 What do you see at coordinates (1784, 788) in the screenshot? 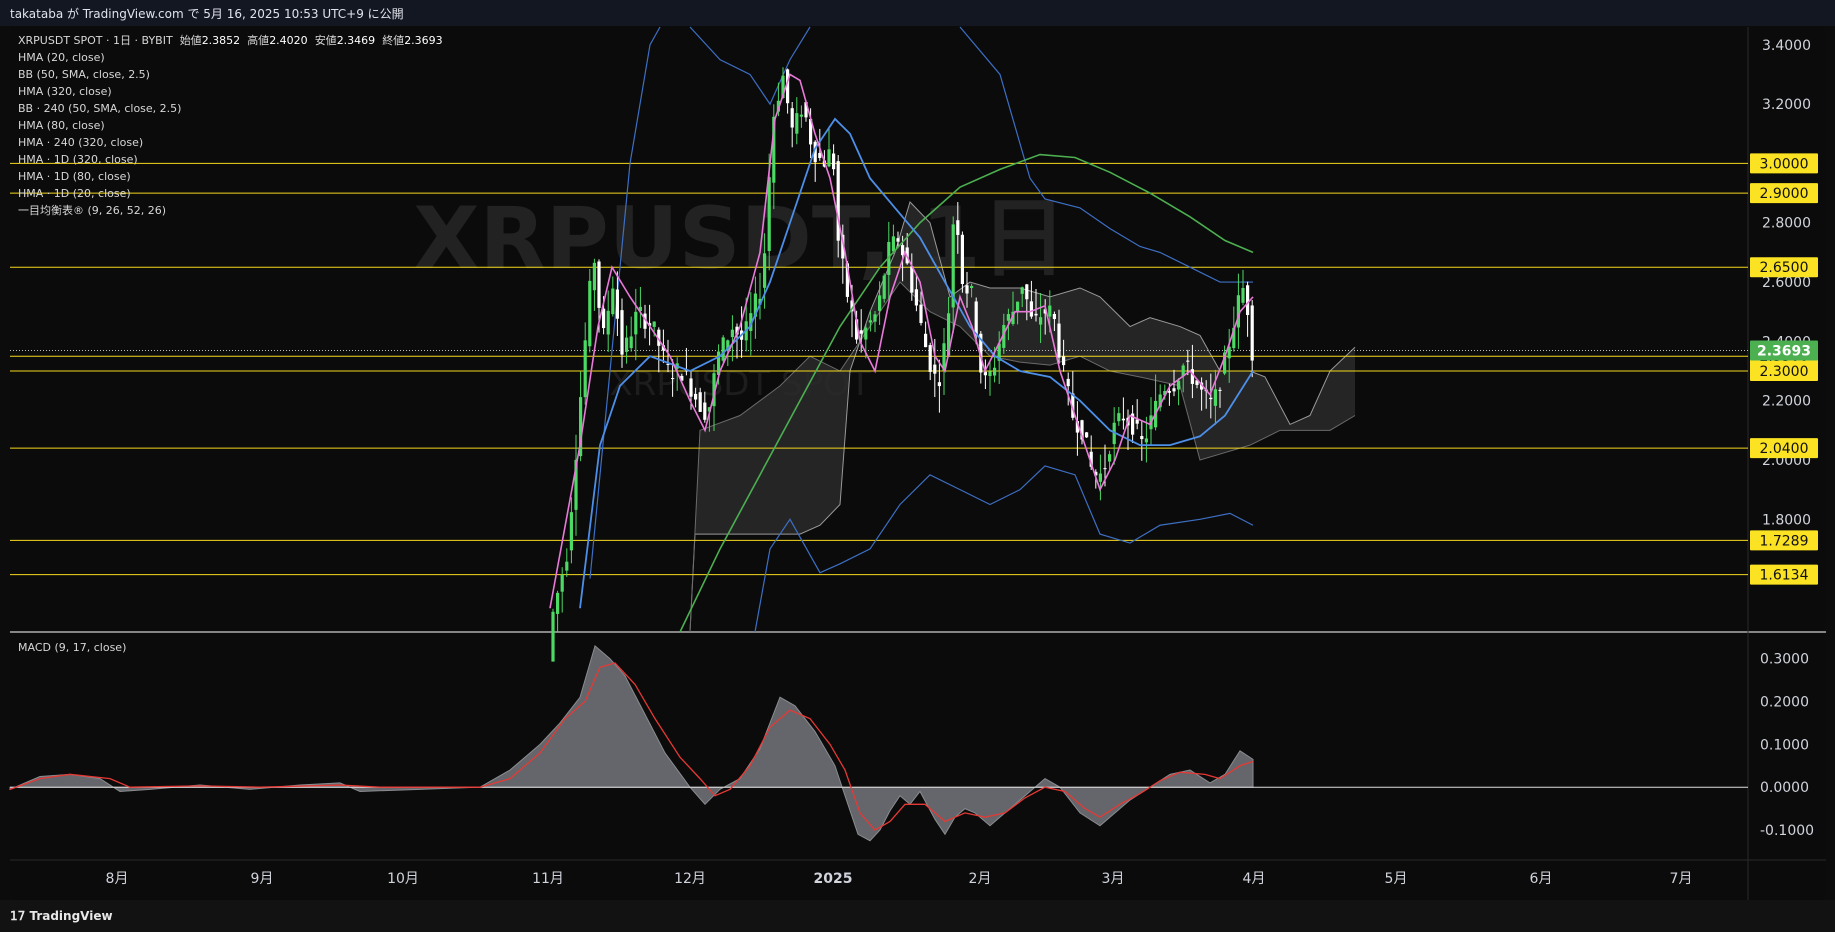
I see `macd-tick-label: 0.0000` at bounding box center [1784, 788].